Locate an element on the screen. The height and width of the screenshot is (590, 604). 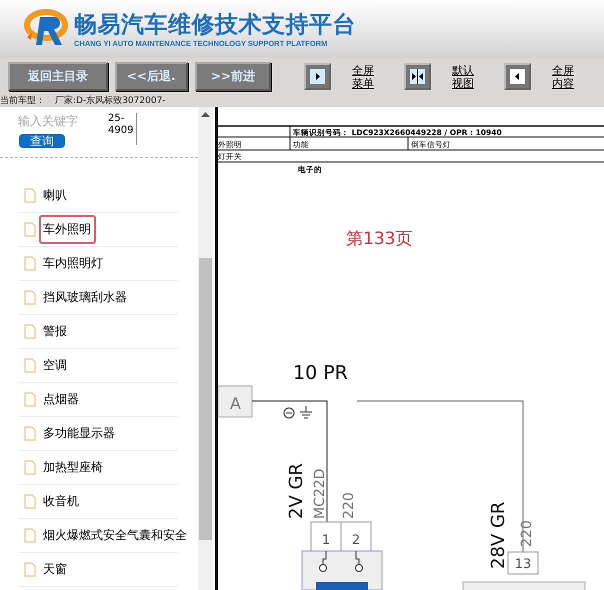
page-label: 第133页 is located at coordinates (379, 239).